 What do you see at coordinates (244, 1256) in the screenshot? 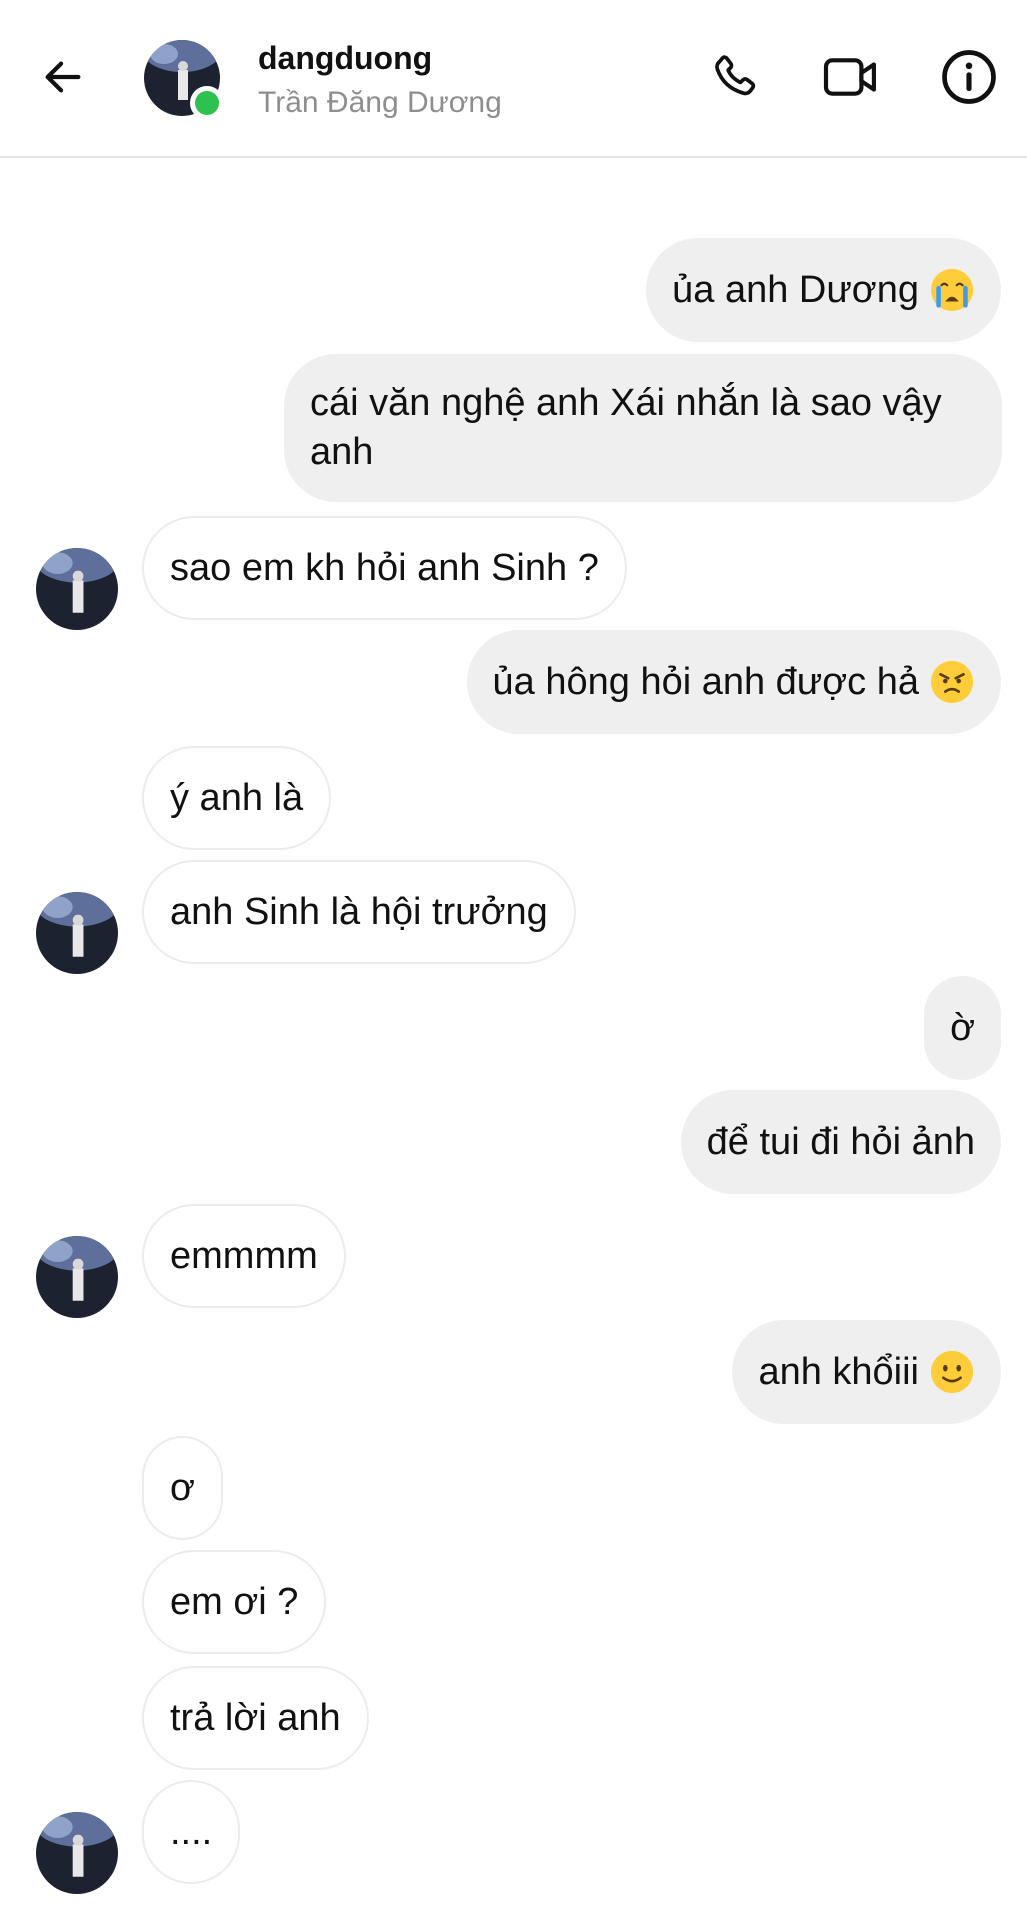
I see `incoming-message: emmmm` at bounding box center [244, 1256].